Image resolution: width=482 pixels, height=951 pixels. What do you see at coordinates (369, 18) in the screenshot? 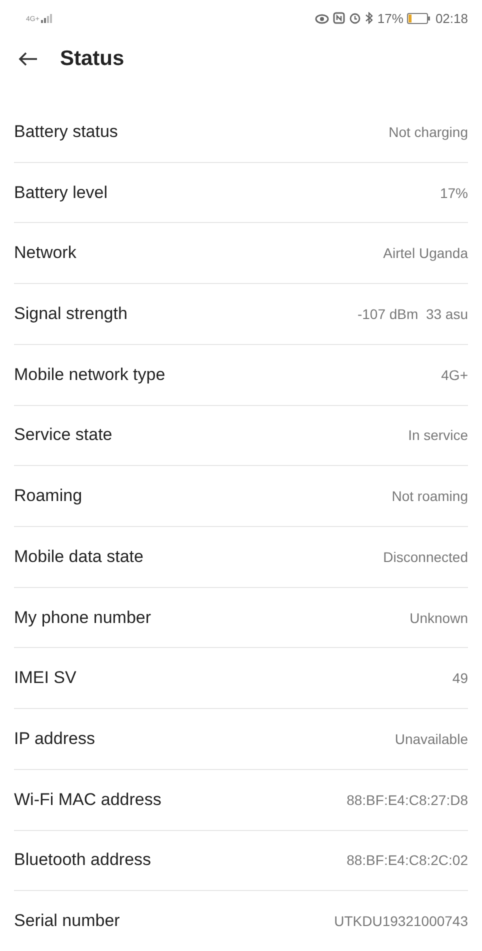
I see `bluetooth-icon` at bounding box center [369, 18].